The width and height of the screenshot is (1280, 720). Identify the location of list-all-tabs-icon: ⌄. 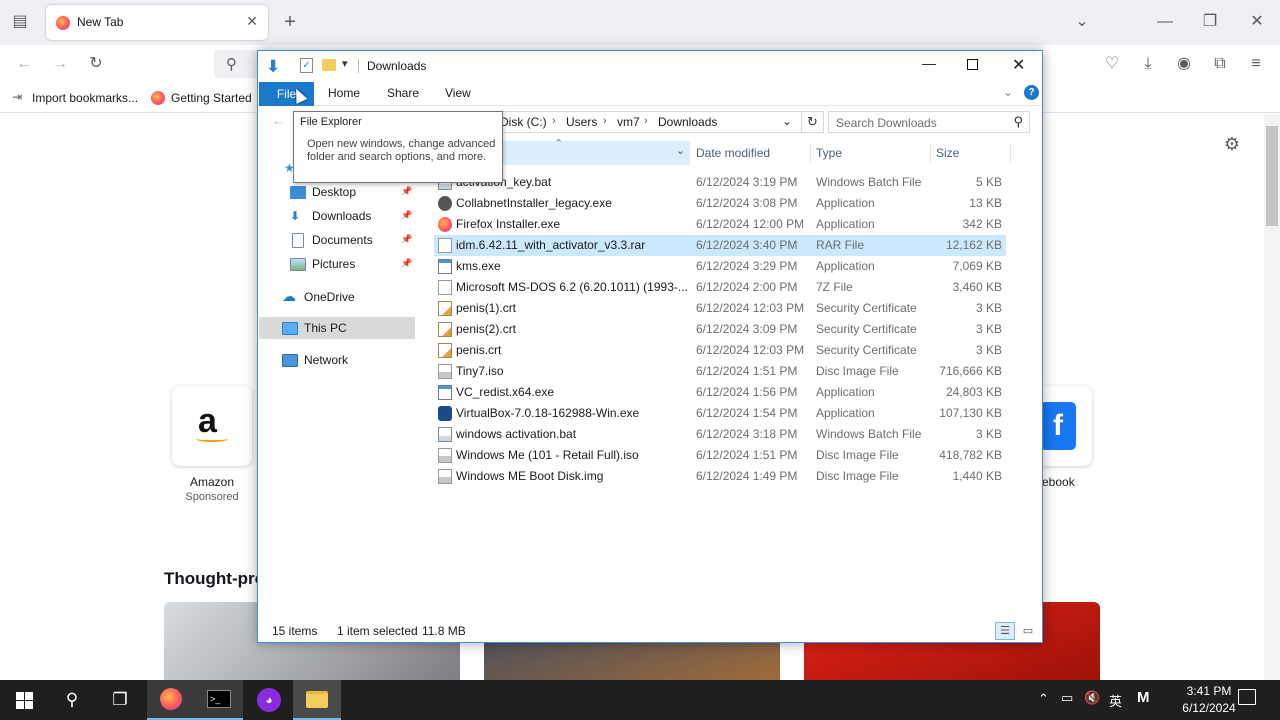
(1082, 22).